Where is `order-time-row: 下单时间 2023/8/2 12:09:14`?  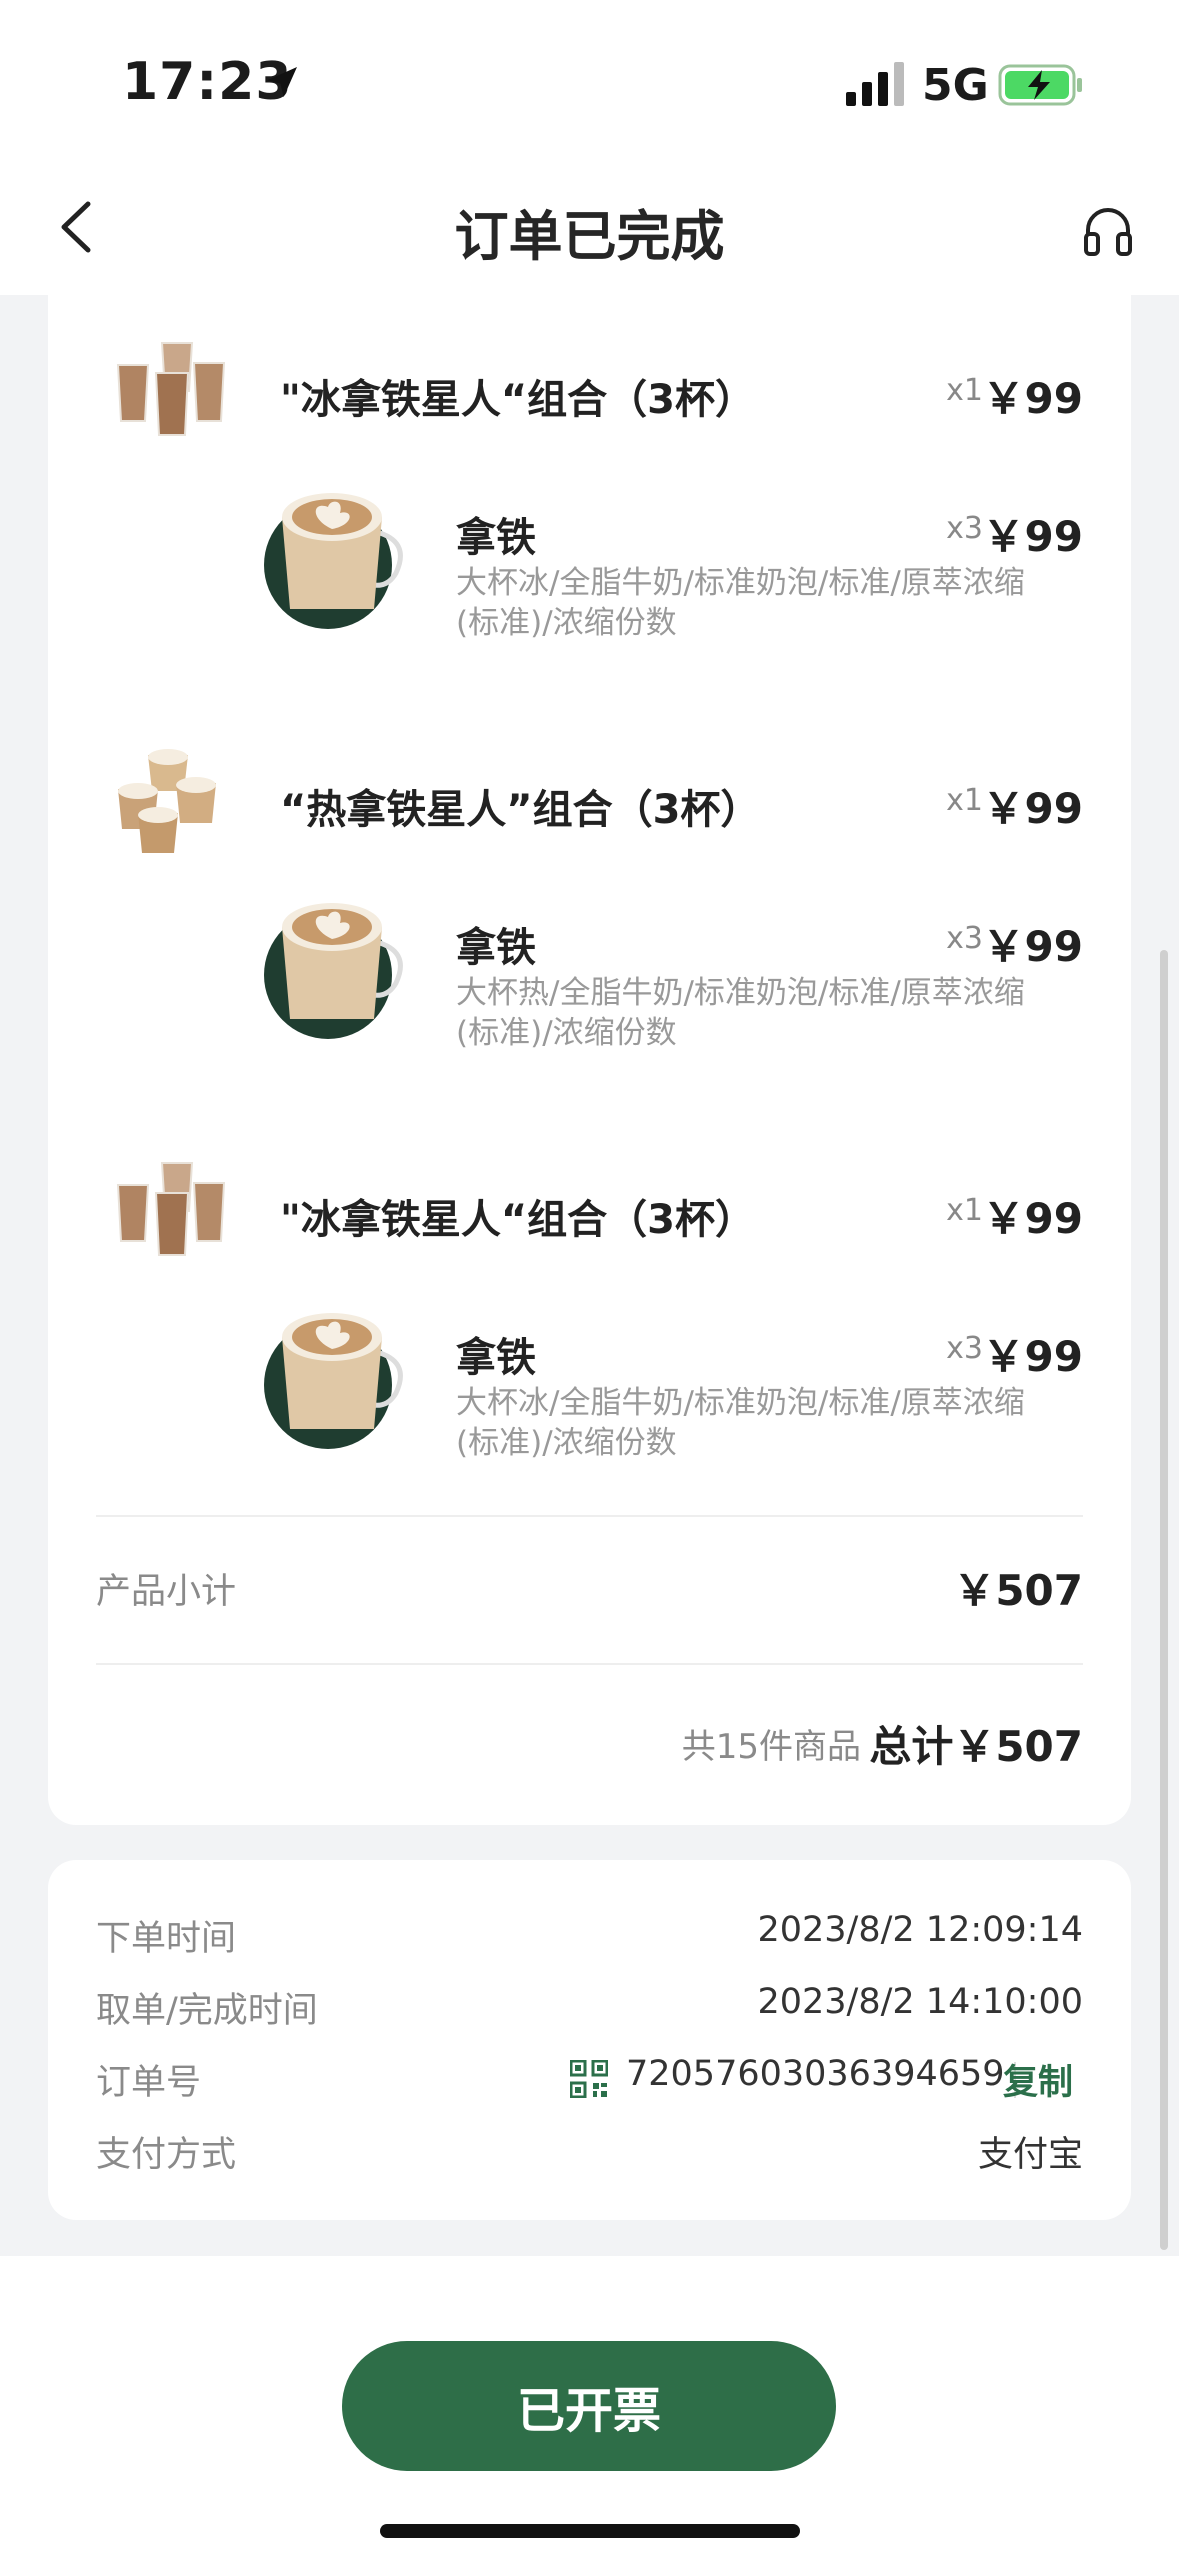
order-time-row: 下单时间 2023/8/2 12:09:14 is located at coordinates (589, 1938).